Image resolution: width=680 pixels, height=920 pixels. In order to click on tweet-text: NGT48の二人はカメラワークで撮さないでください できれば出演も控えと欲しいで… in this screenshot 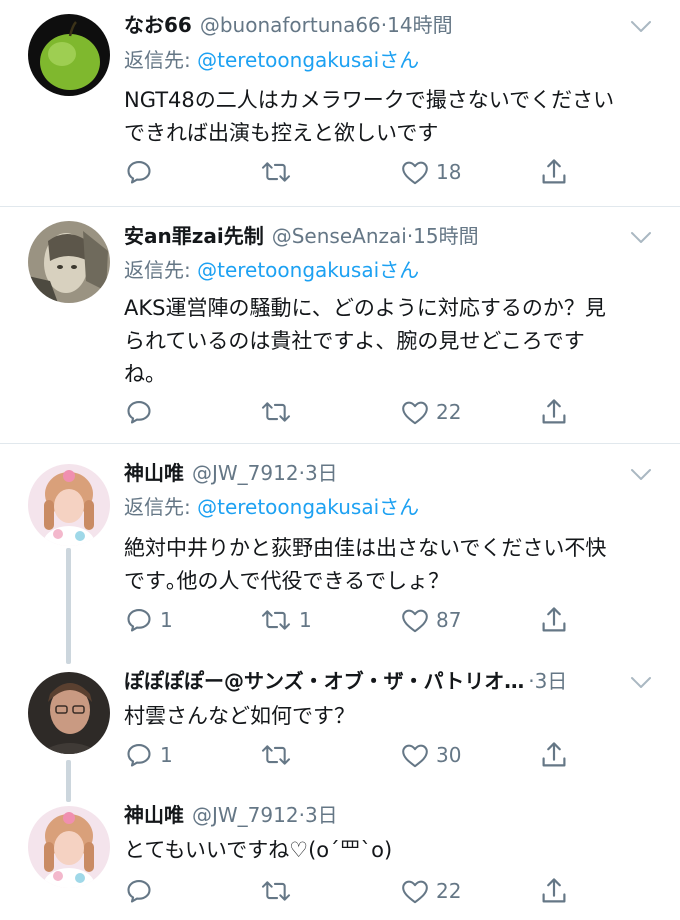, I will do `click(369, 116)`.